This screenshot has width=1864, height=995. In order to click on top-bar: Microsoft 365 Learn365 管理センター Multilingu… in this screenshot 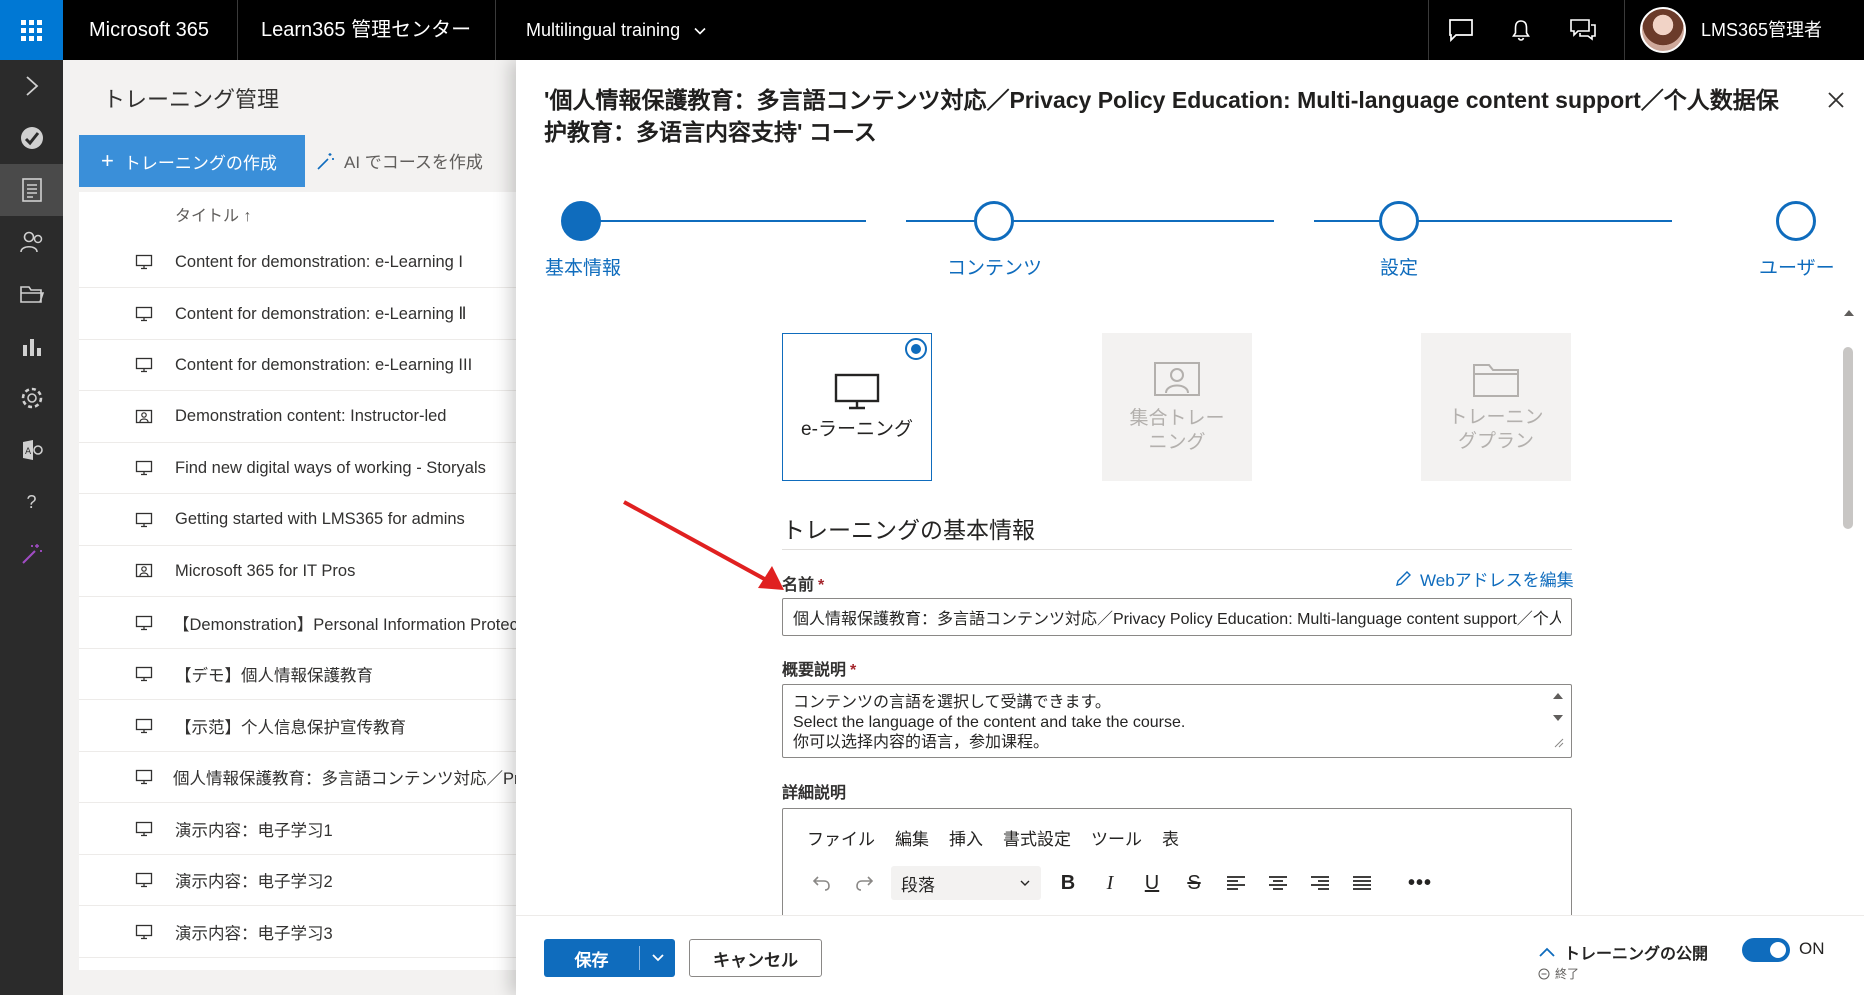, I will do `click(932, 30)`.